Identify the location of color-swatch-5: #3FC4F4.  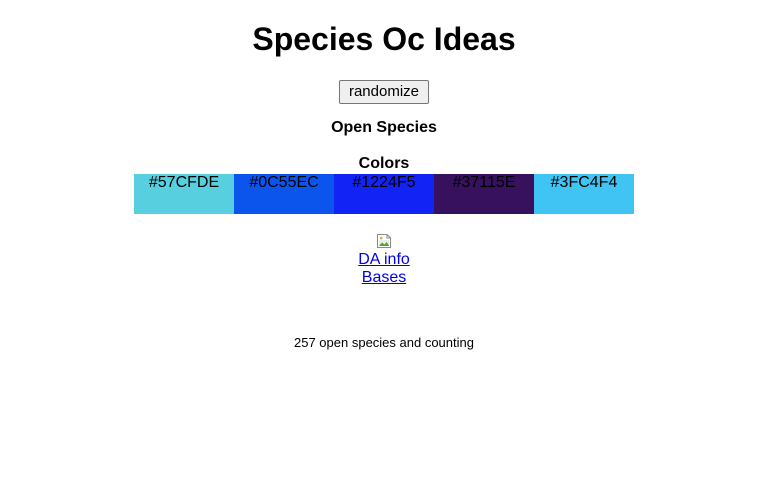
(584, 194).